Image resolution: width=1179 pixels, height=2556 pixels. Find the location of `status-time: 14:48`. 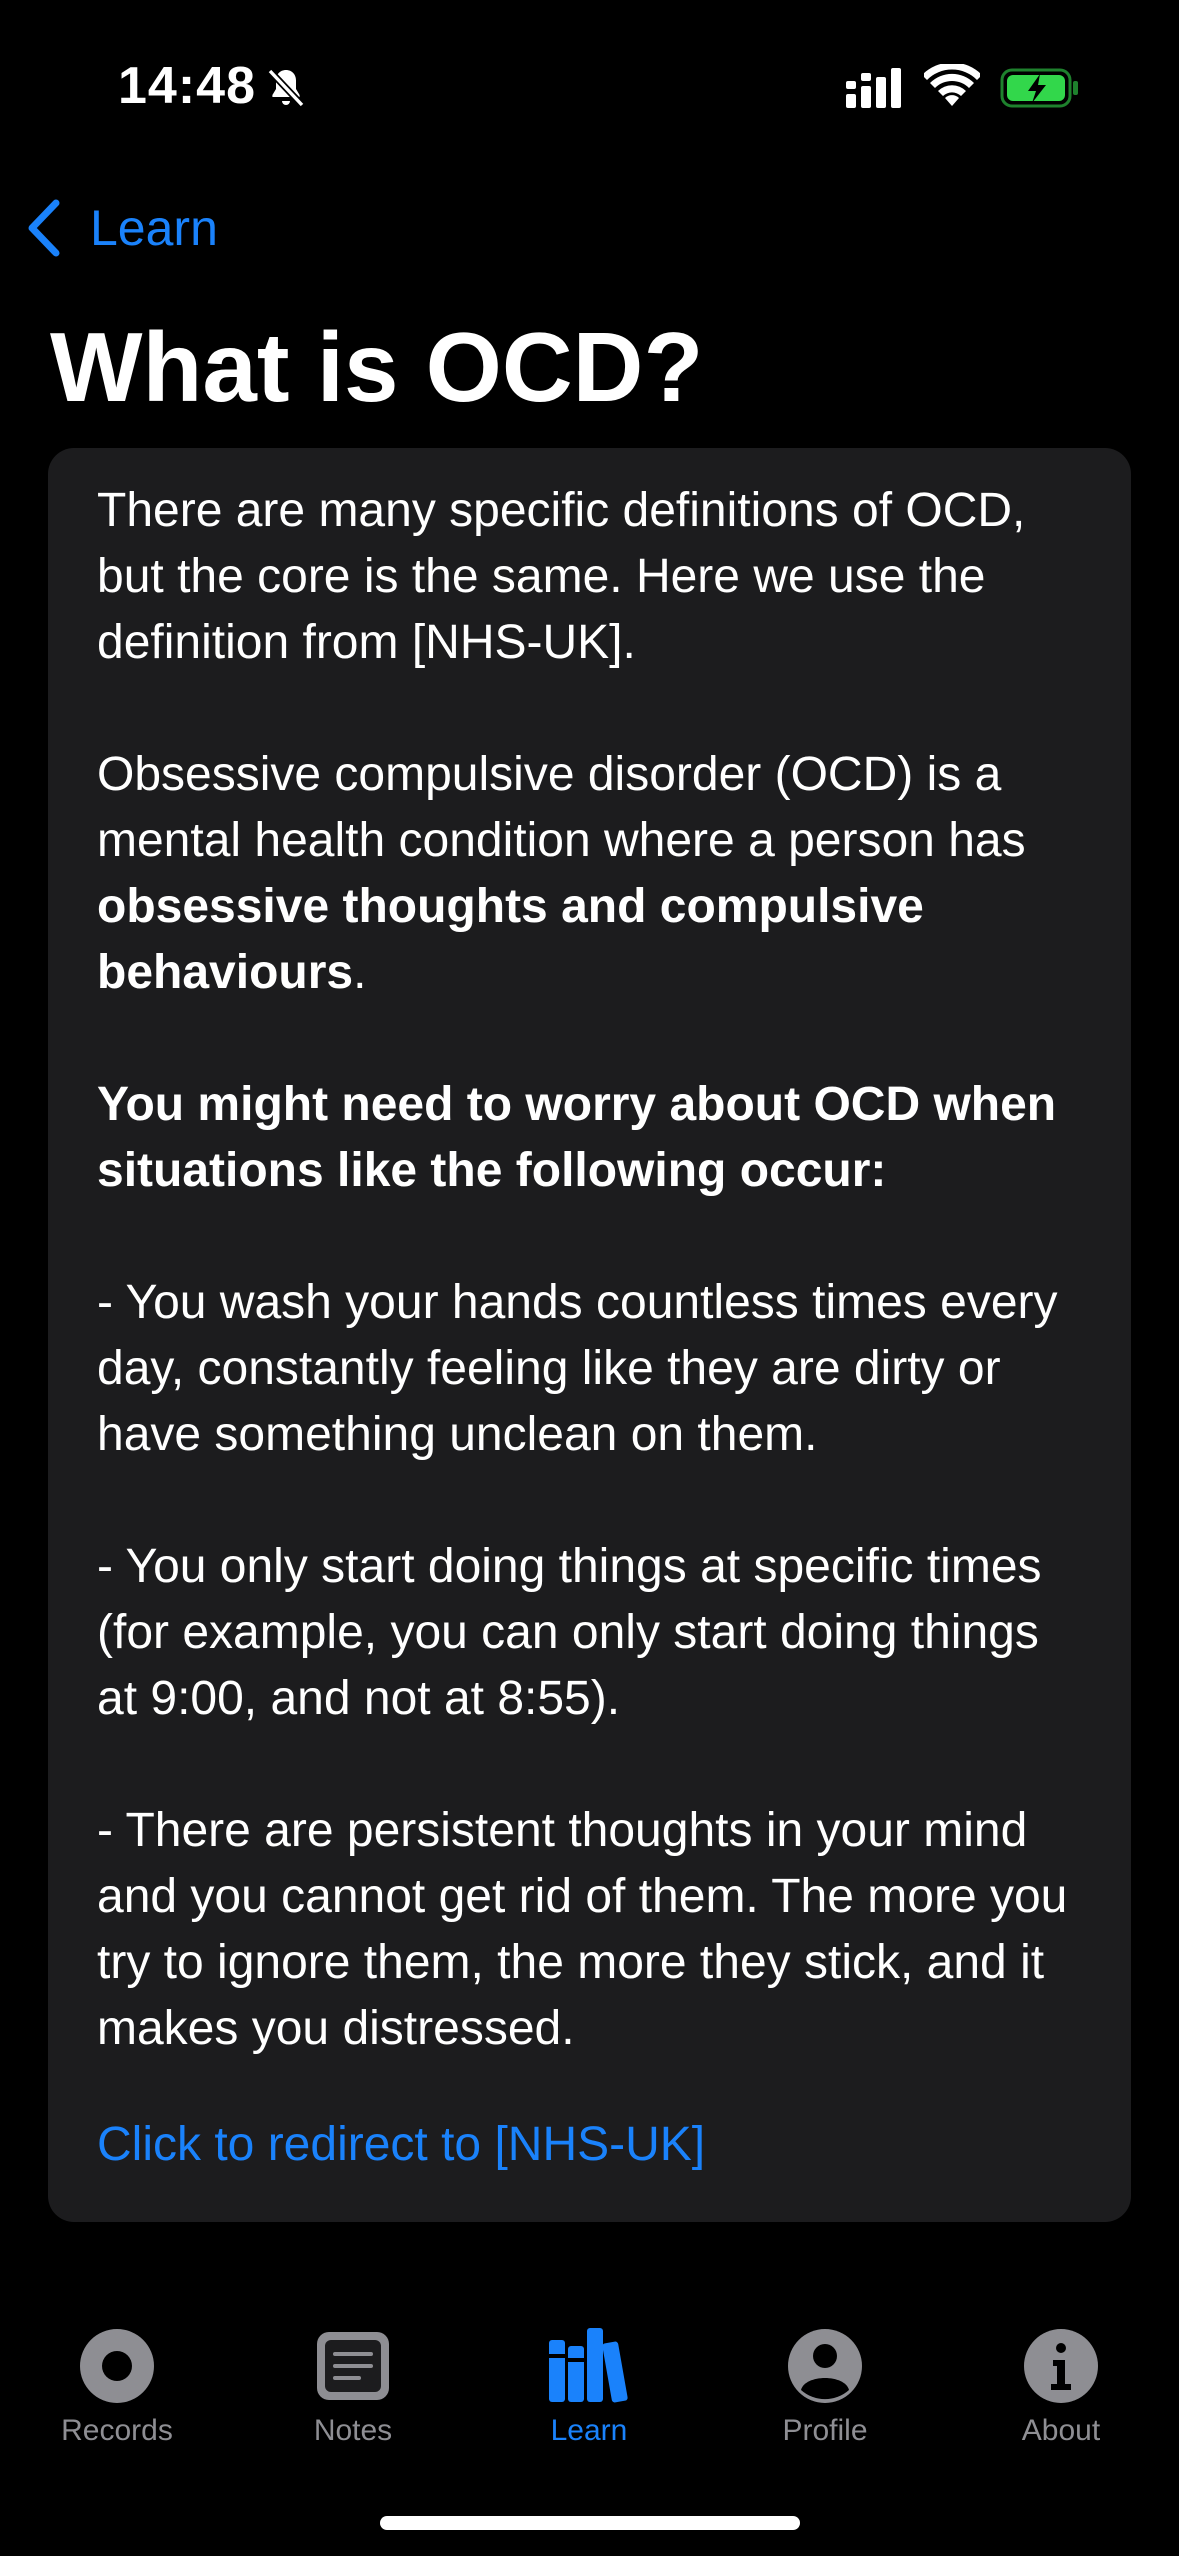

status-time: 14:48 is located at coordinates (187, 86).